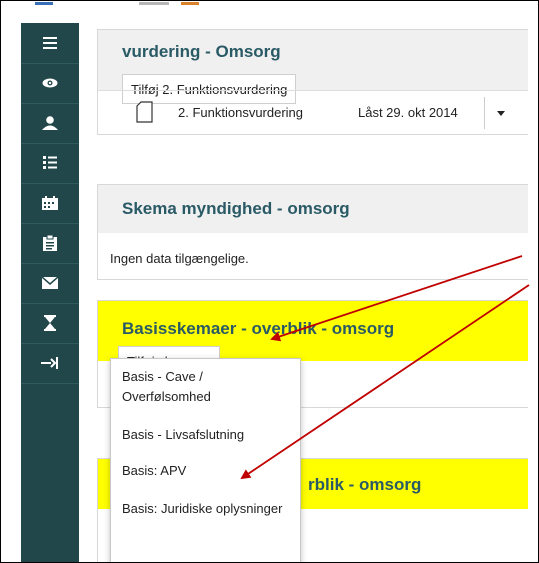 This screenshot has width=539, height=563. What do you see at coordinates (396, 298) in the screenshot?
I see `annotation-arrow-to-button` at bounding box center [396, 298].